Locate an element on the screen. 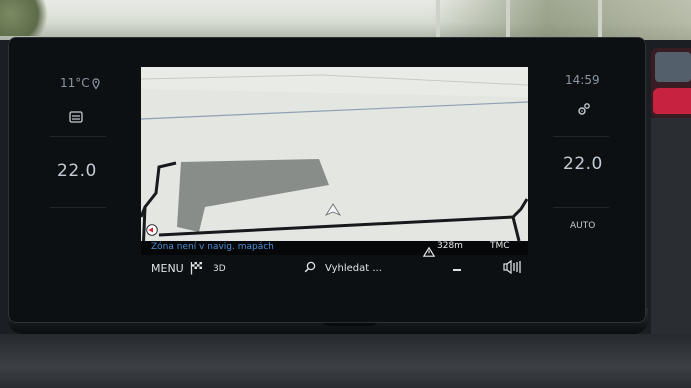 The image size is (691, 388). location-pin-icon is located at coordinates (96, 84).